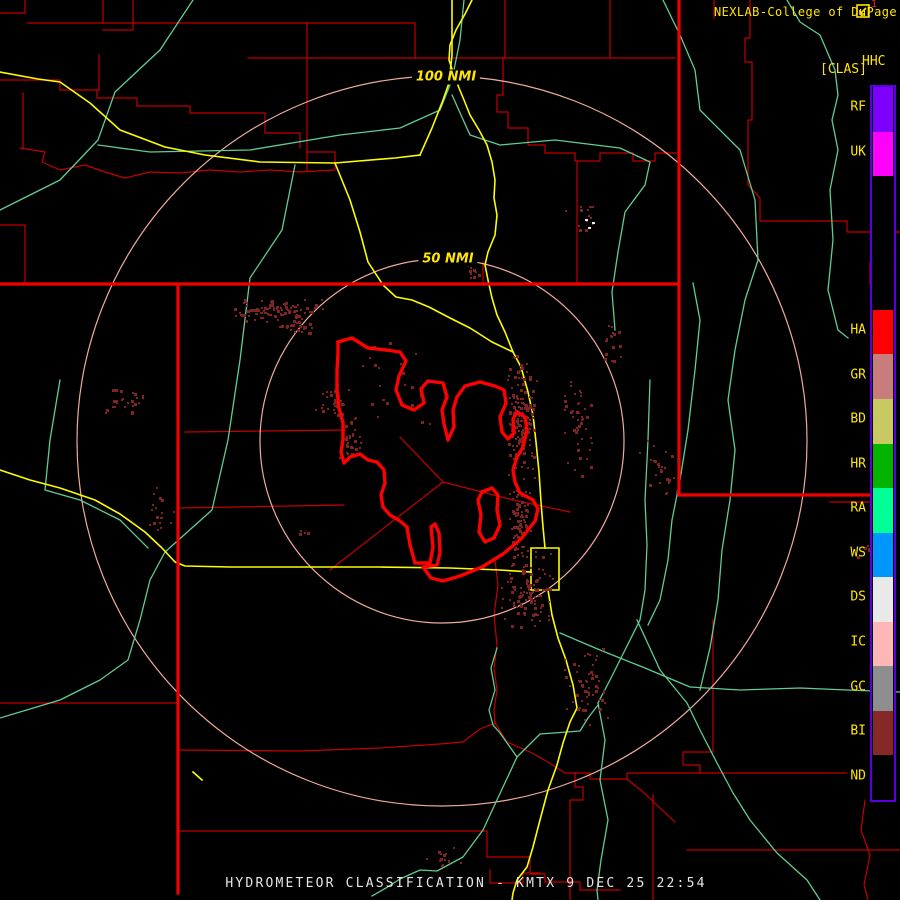  I want to click on legend-label-IC: IC, so click(858, 642).